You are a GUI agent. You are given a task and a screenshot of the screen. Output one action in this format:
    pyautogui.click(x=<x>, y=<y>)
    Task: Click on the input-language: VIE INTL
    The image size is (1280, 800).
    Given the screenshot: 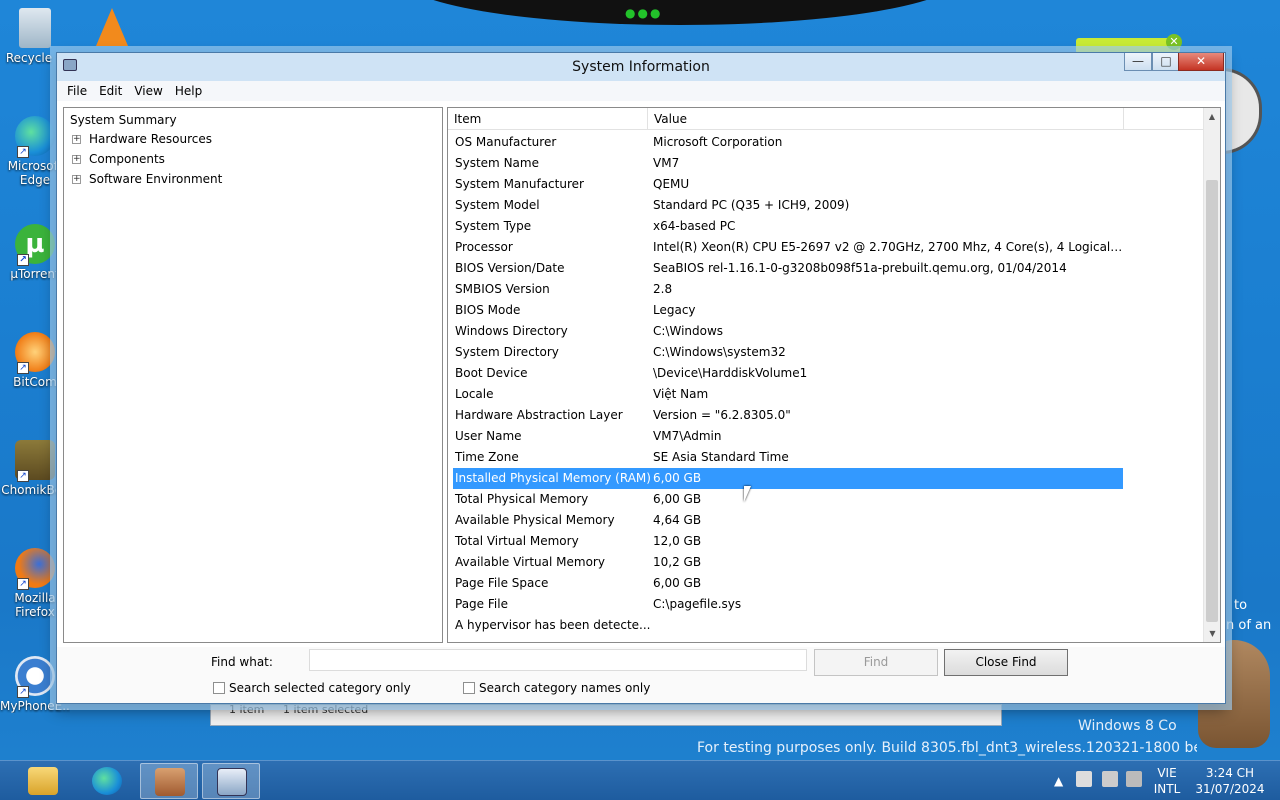 What is the action you would take?
    pyautogui.click(x=1167, y=781)
    